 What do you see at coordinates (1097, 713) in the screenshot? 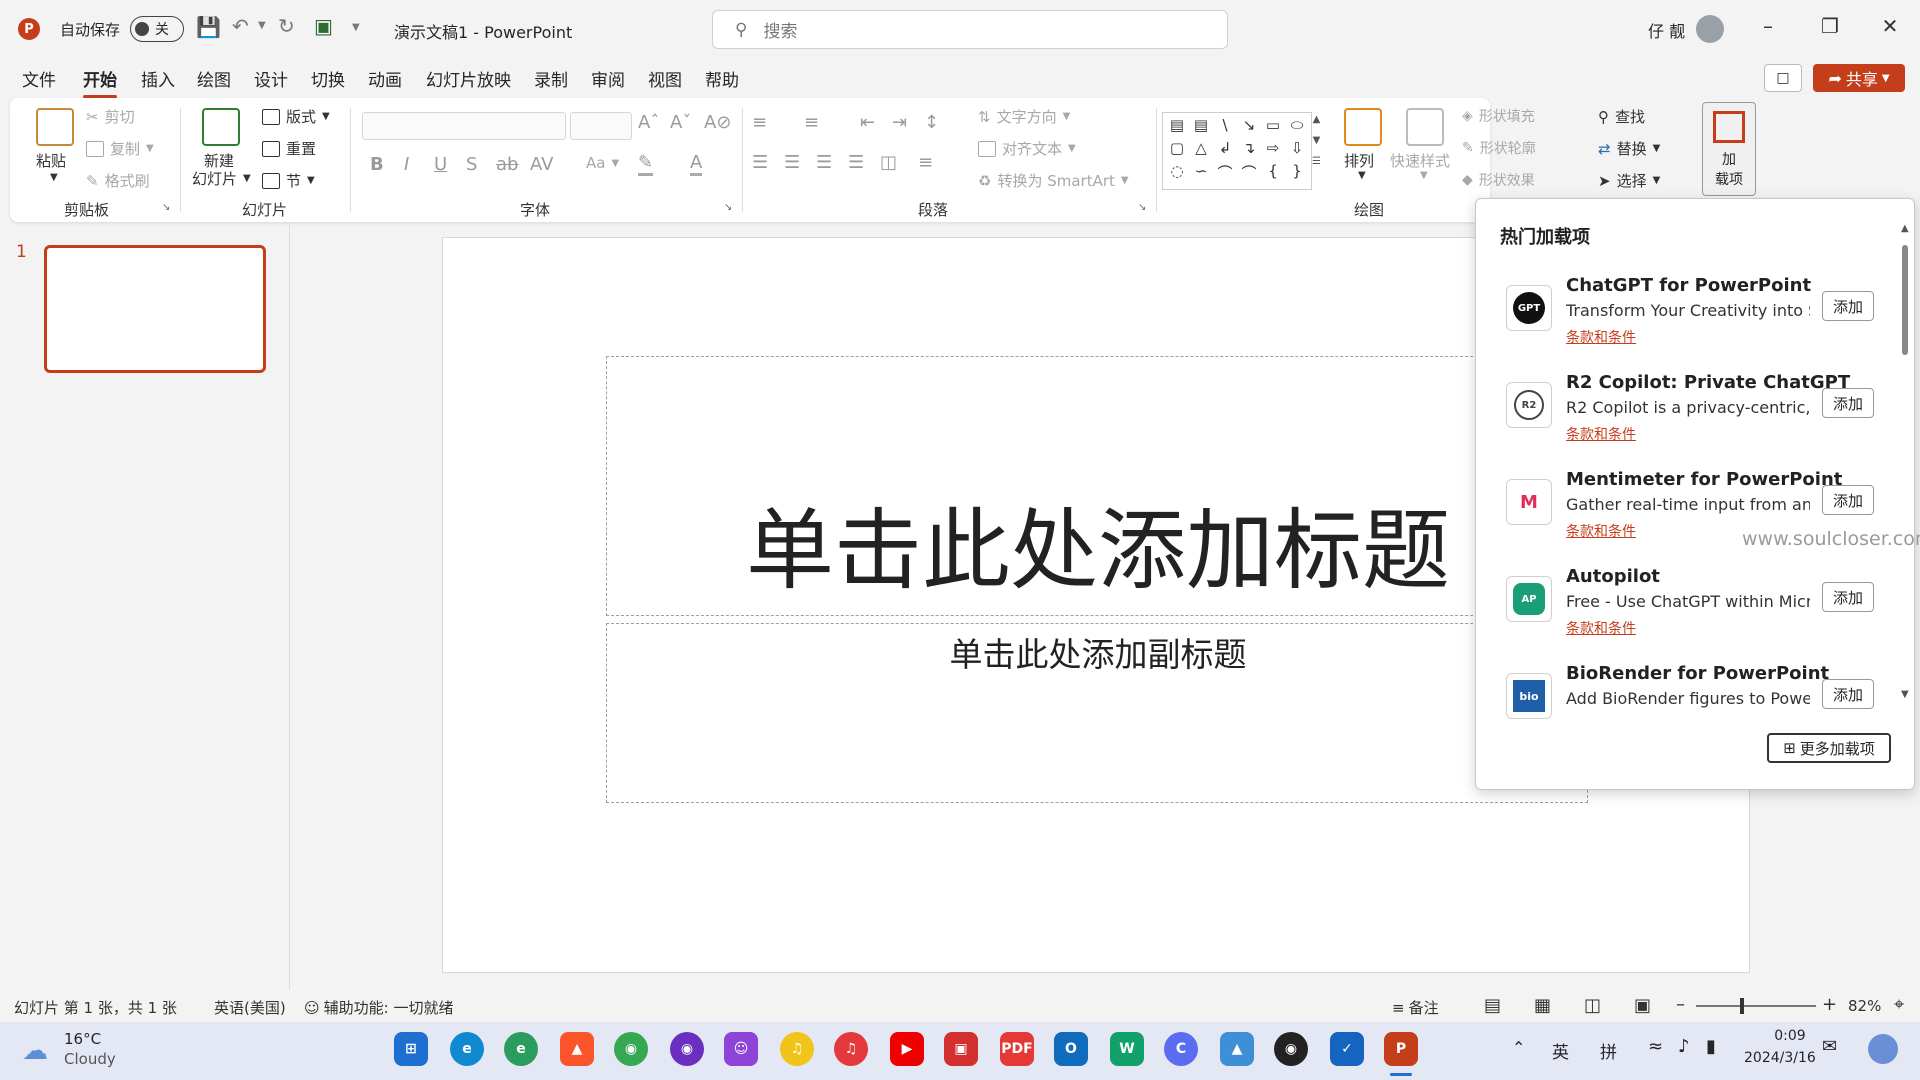
I see `subtitle-placeholder: 单击此处添加副标题` at bounding box center [1097, 713].